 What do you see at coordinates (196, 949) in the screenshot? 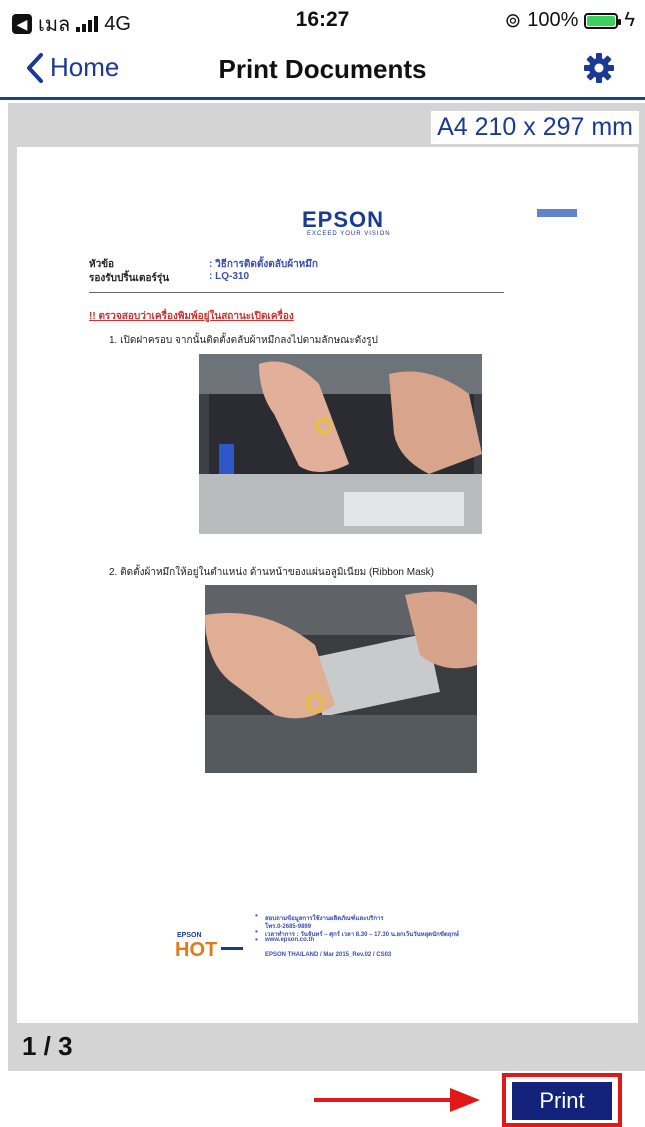
I see `svg-text: HOT` at bounding box center [196, 949].